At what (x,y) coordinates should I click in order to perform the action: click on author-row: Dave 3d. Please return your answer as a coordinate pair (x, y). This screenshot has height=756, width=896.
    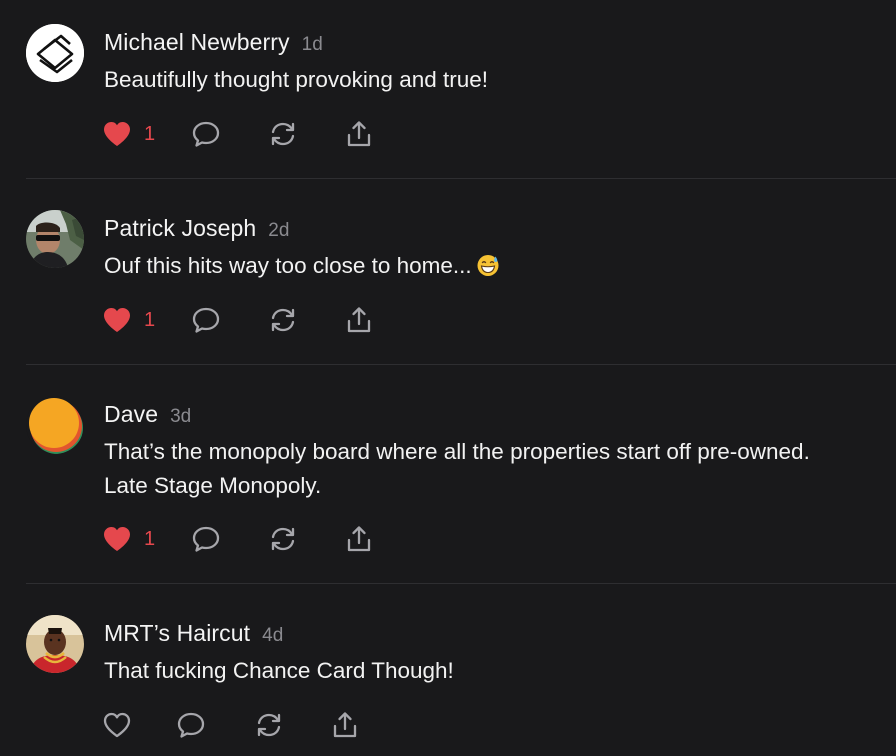
    Looking at the image, I should click on (147, 414).